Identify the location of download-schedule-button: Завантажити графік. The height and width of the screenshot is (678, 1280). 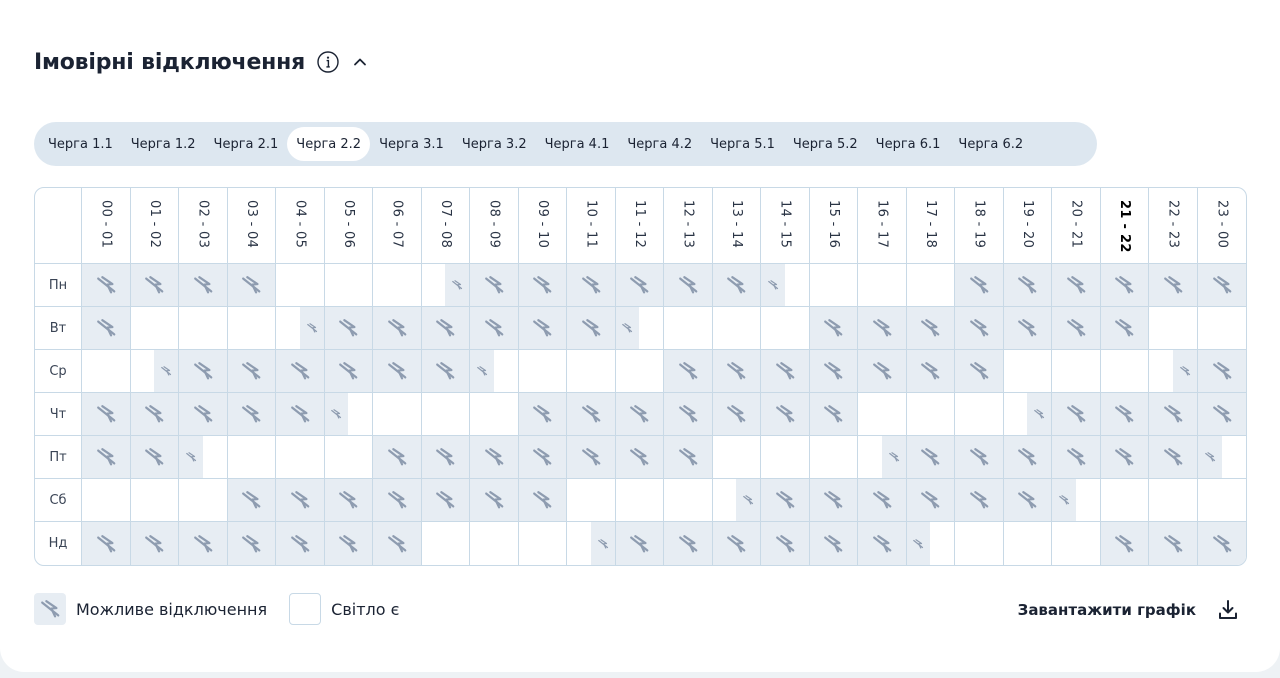
(1129, 610).